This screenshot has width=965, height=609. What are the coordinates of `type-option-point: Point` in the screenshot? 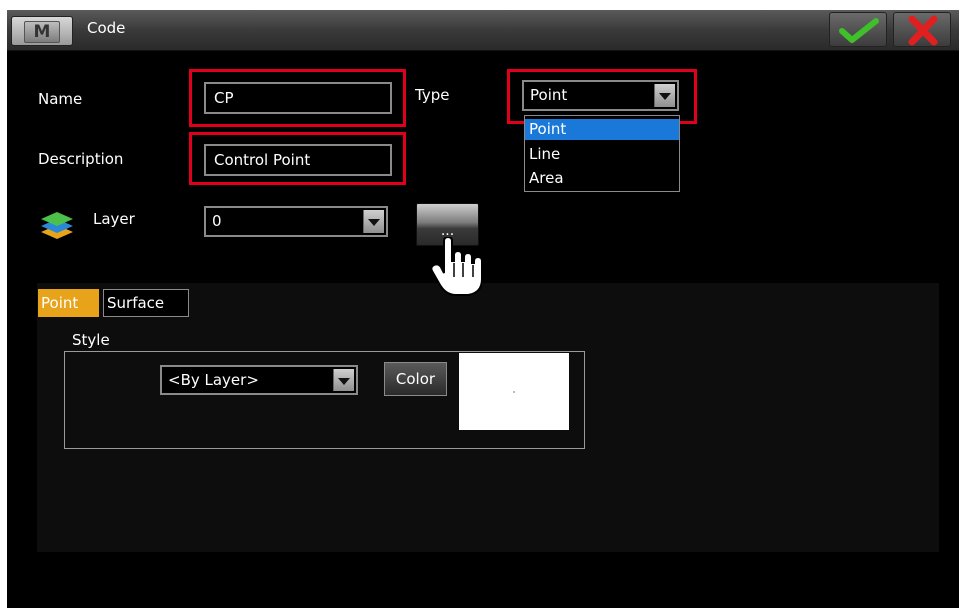 It's located at (602, 129).